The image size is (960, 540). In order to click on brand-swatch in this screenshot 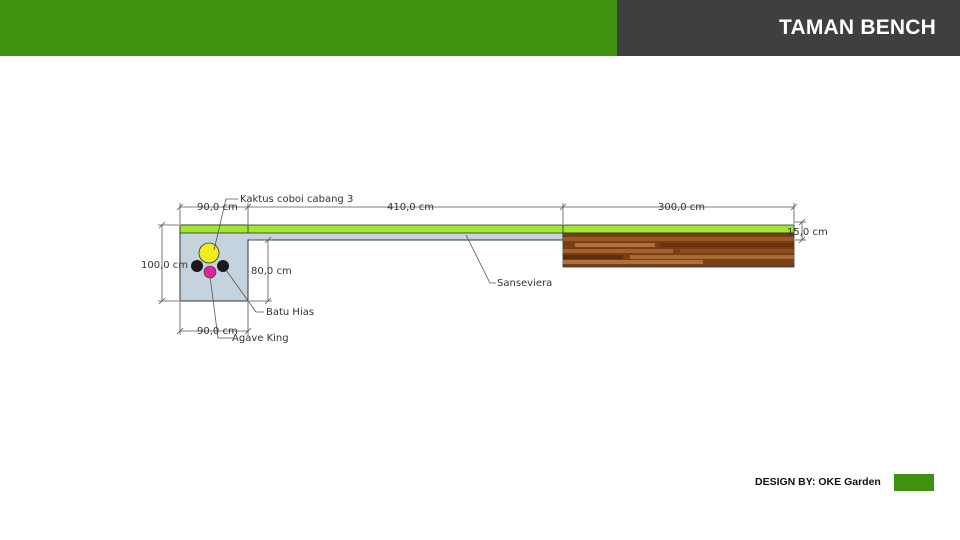, I will do `click(914, 482)`.